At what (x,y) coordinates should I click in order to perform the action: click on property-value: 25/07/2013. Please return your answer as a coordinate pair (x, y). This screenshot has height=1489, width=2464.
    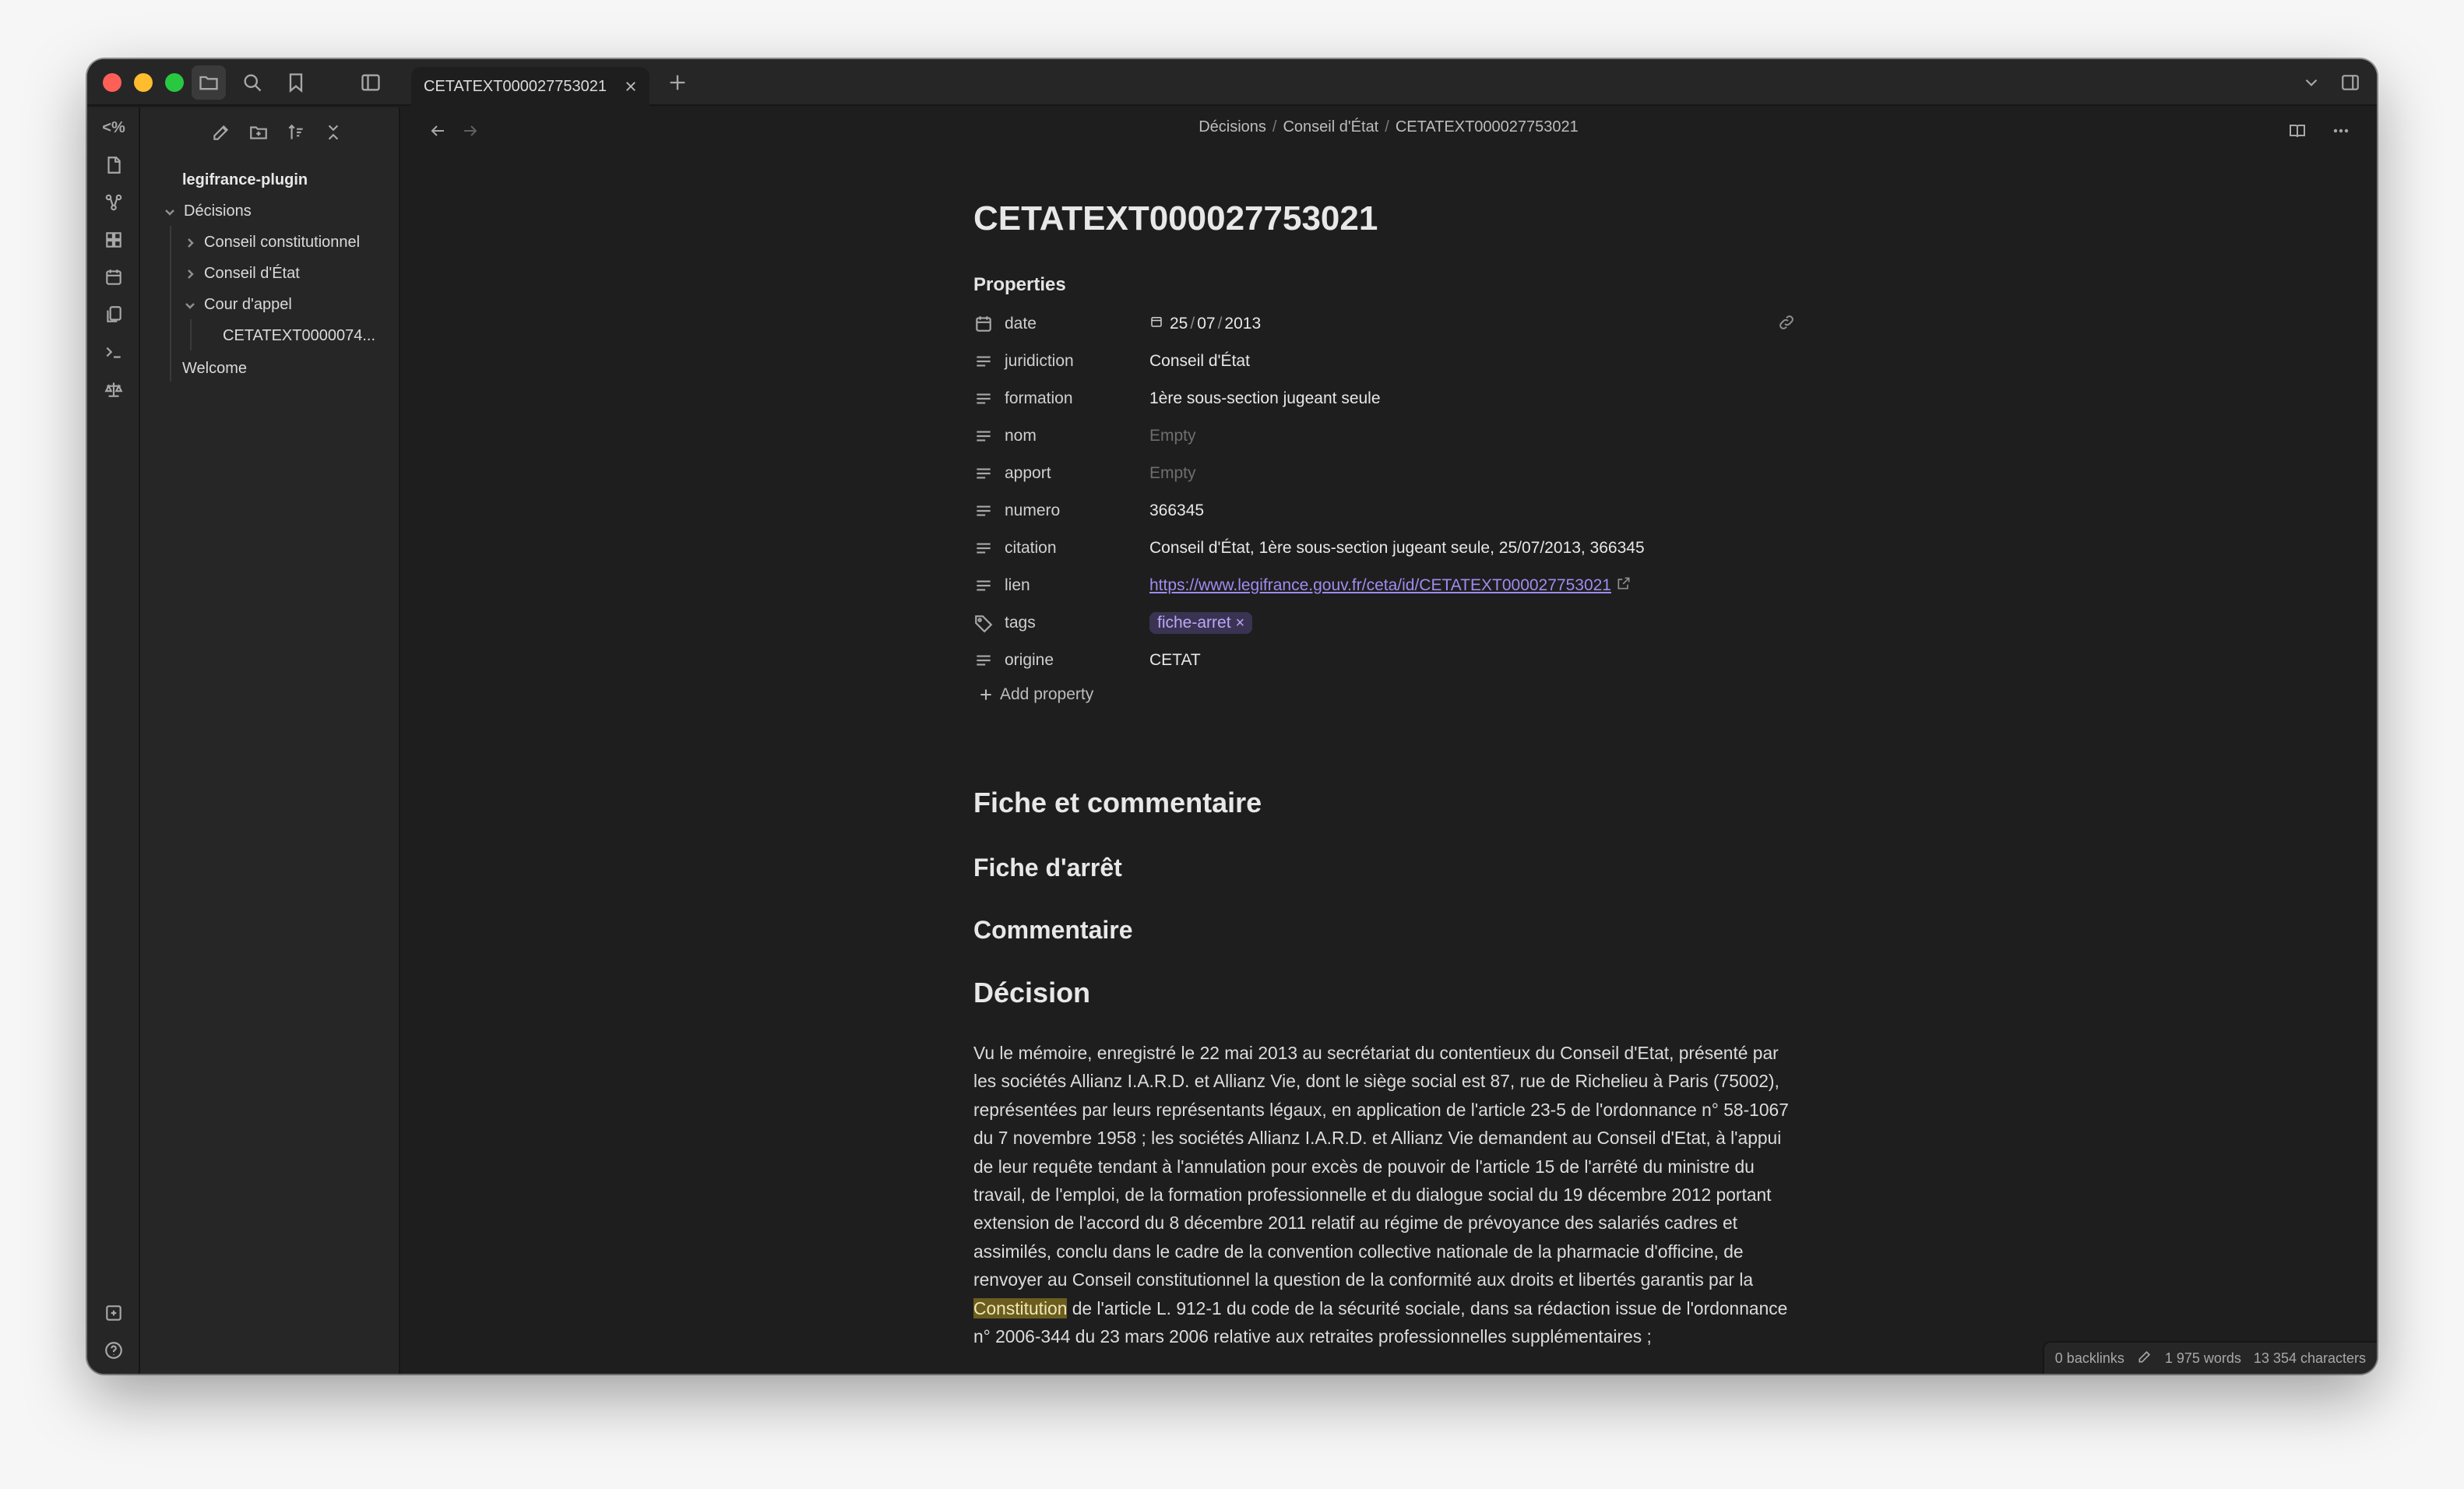
    Looking at the image, I should click on (1205, 324).